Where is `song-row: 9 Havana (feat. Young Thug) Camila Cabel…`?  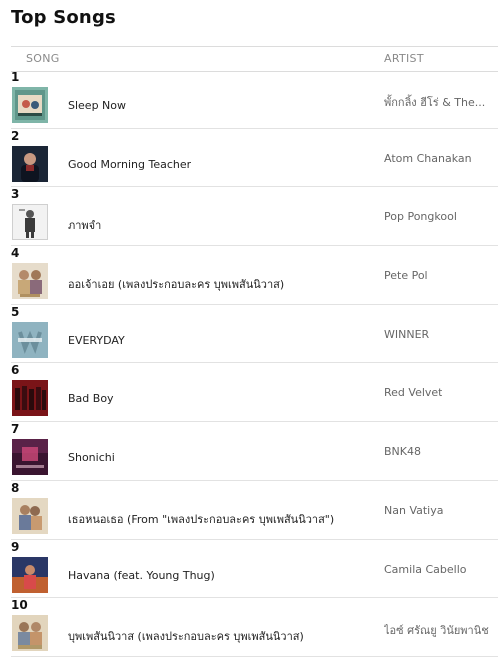 song-row: 9 Havana (feat. Young Thug) Camila Cabel… is located at coordinates (254, 569).